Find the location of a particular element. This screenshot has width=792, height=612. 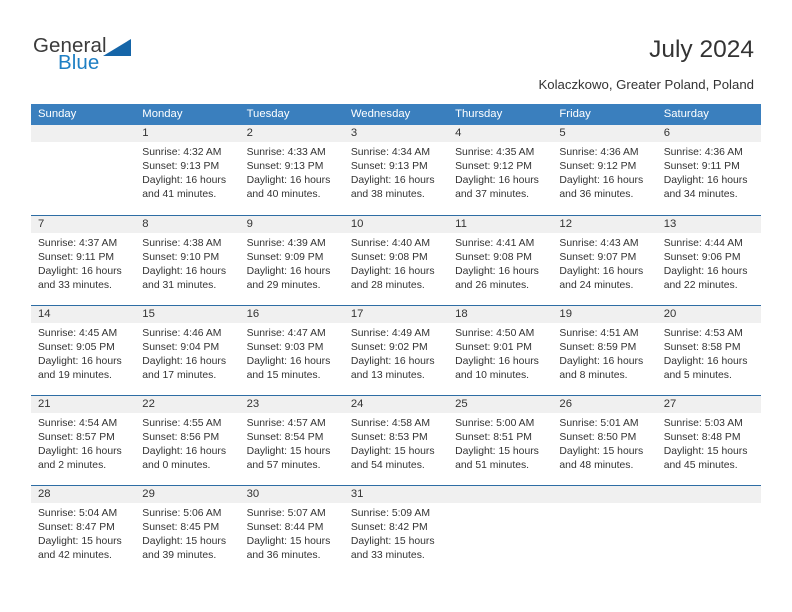

daylight-text-line2: and 17 minutes. is located at coordinates (179, 375).